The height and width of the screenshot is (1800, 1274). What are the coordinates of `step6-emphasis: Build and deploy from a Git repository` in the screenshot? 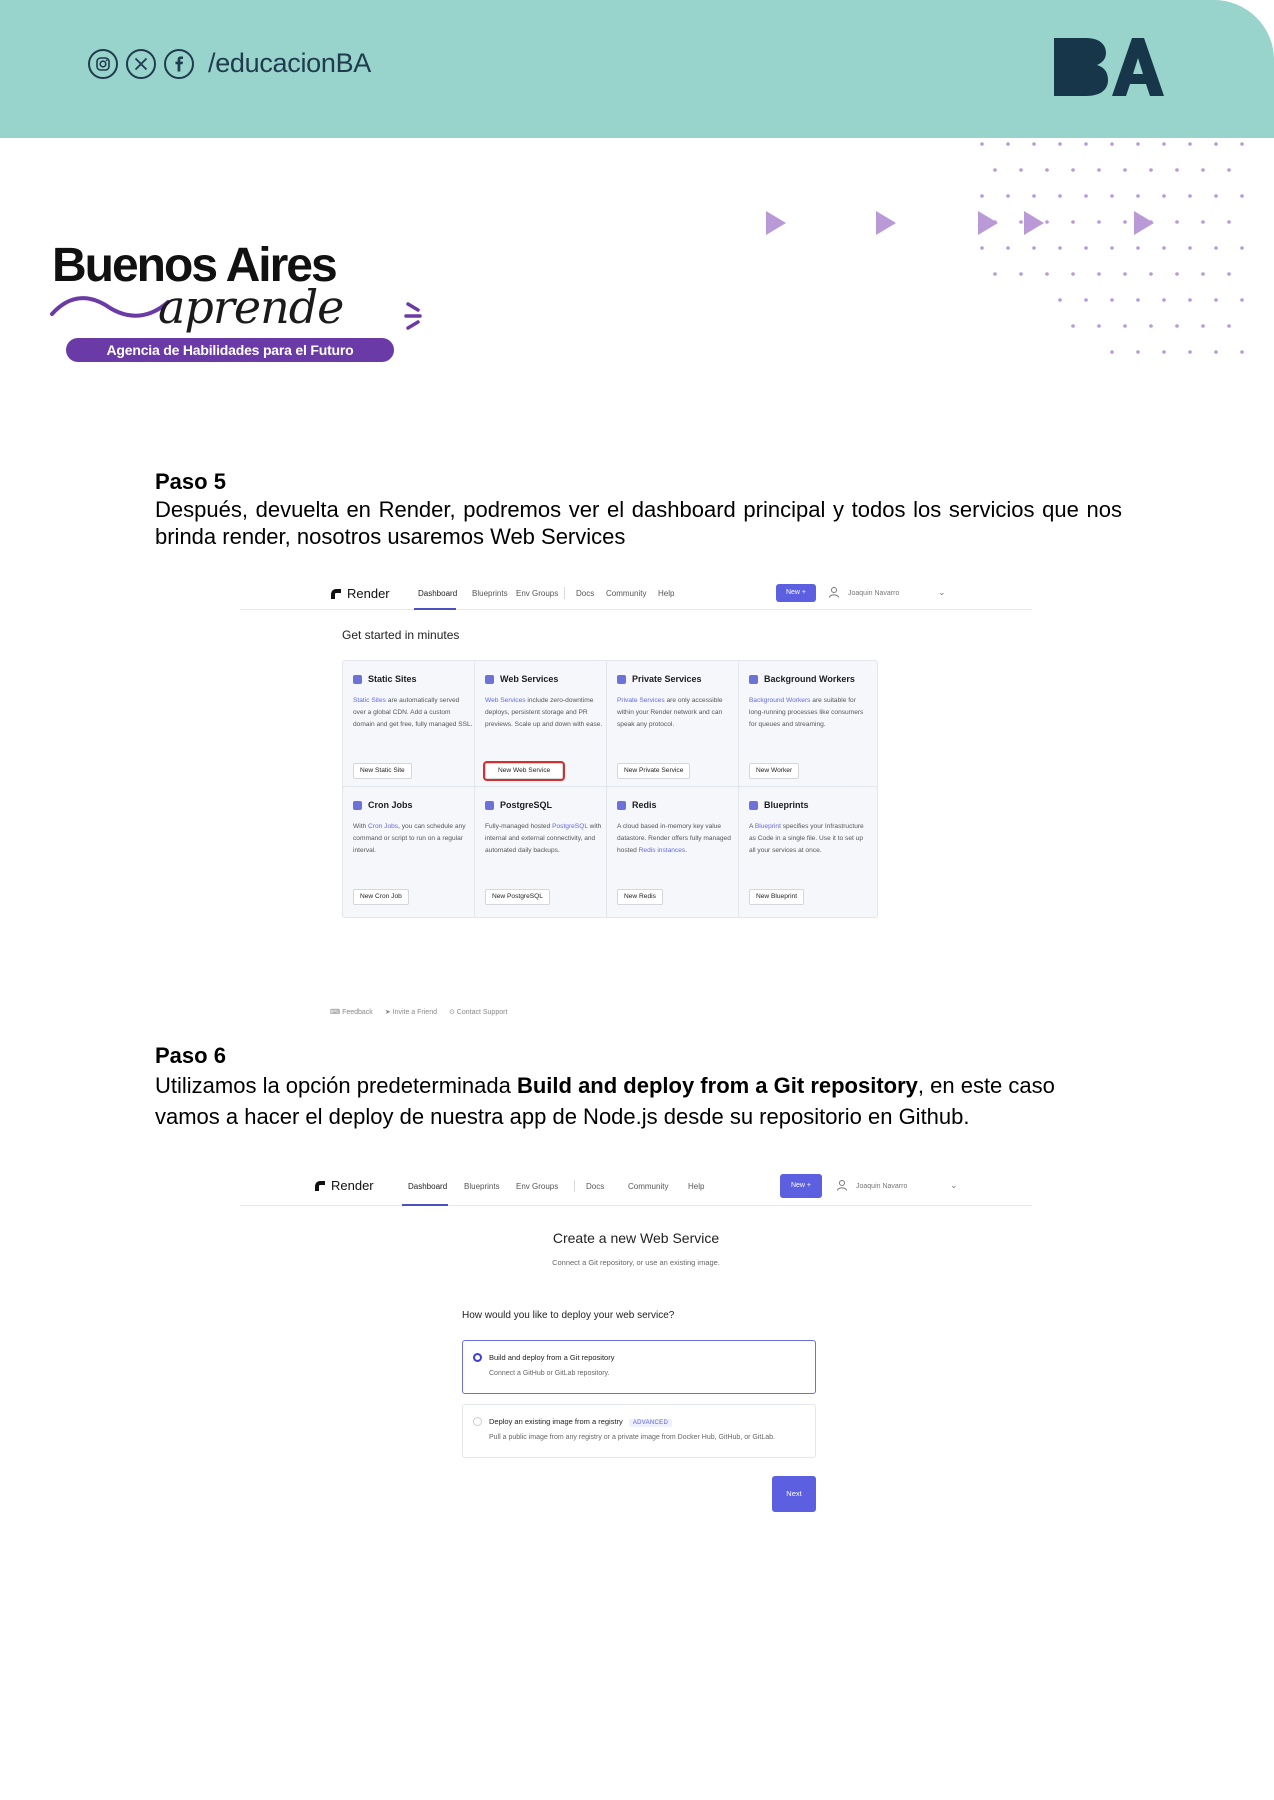 It's located at (717, 1085).